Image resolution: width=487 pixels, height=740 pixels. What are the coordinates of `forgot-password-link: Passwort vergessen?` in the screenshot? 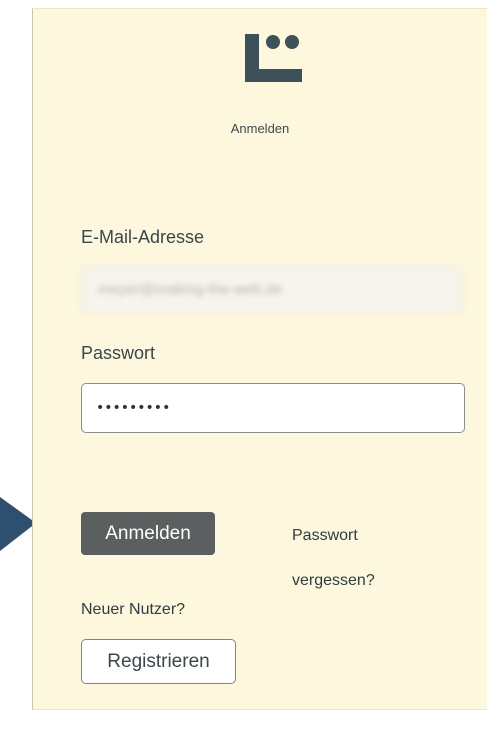 It's located at (362, 558).